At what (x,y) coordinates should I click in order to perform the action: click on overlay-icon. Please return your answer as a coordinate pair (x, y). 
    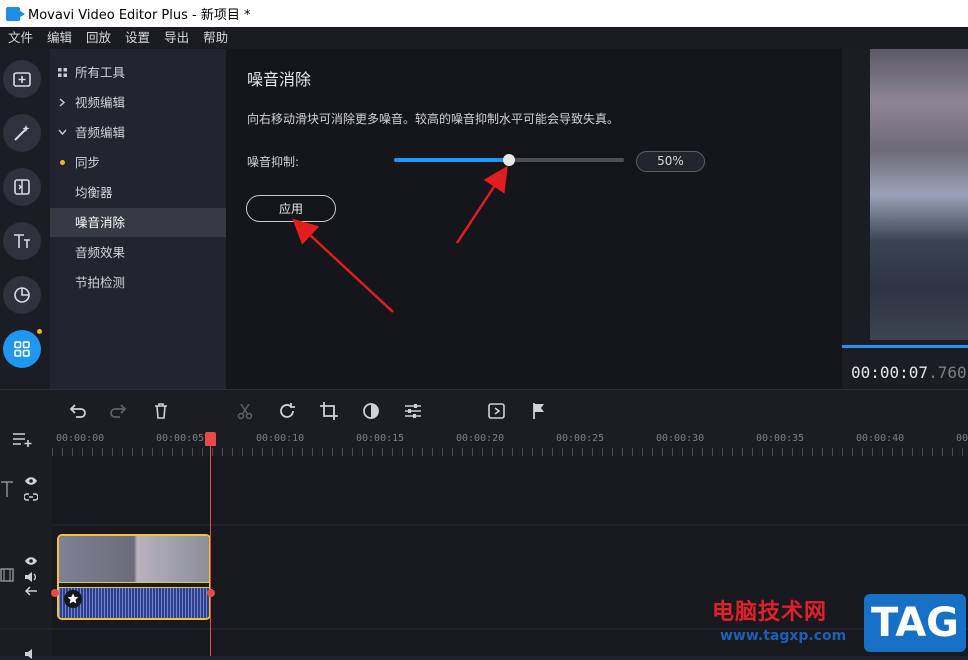
    Looking at the image, I should click on (496, 411).